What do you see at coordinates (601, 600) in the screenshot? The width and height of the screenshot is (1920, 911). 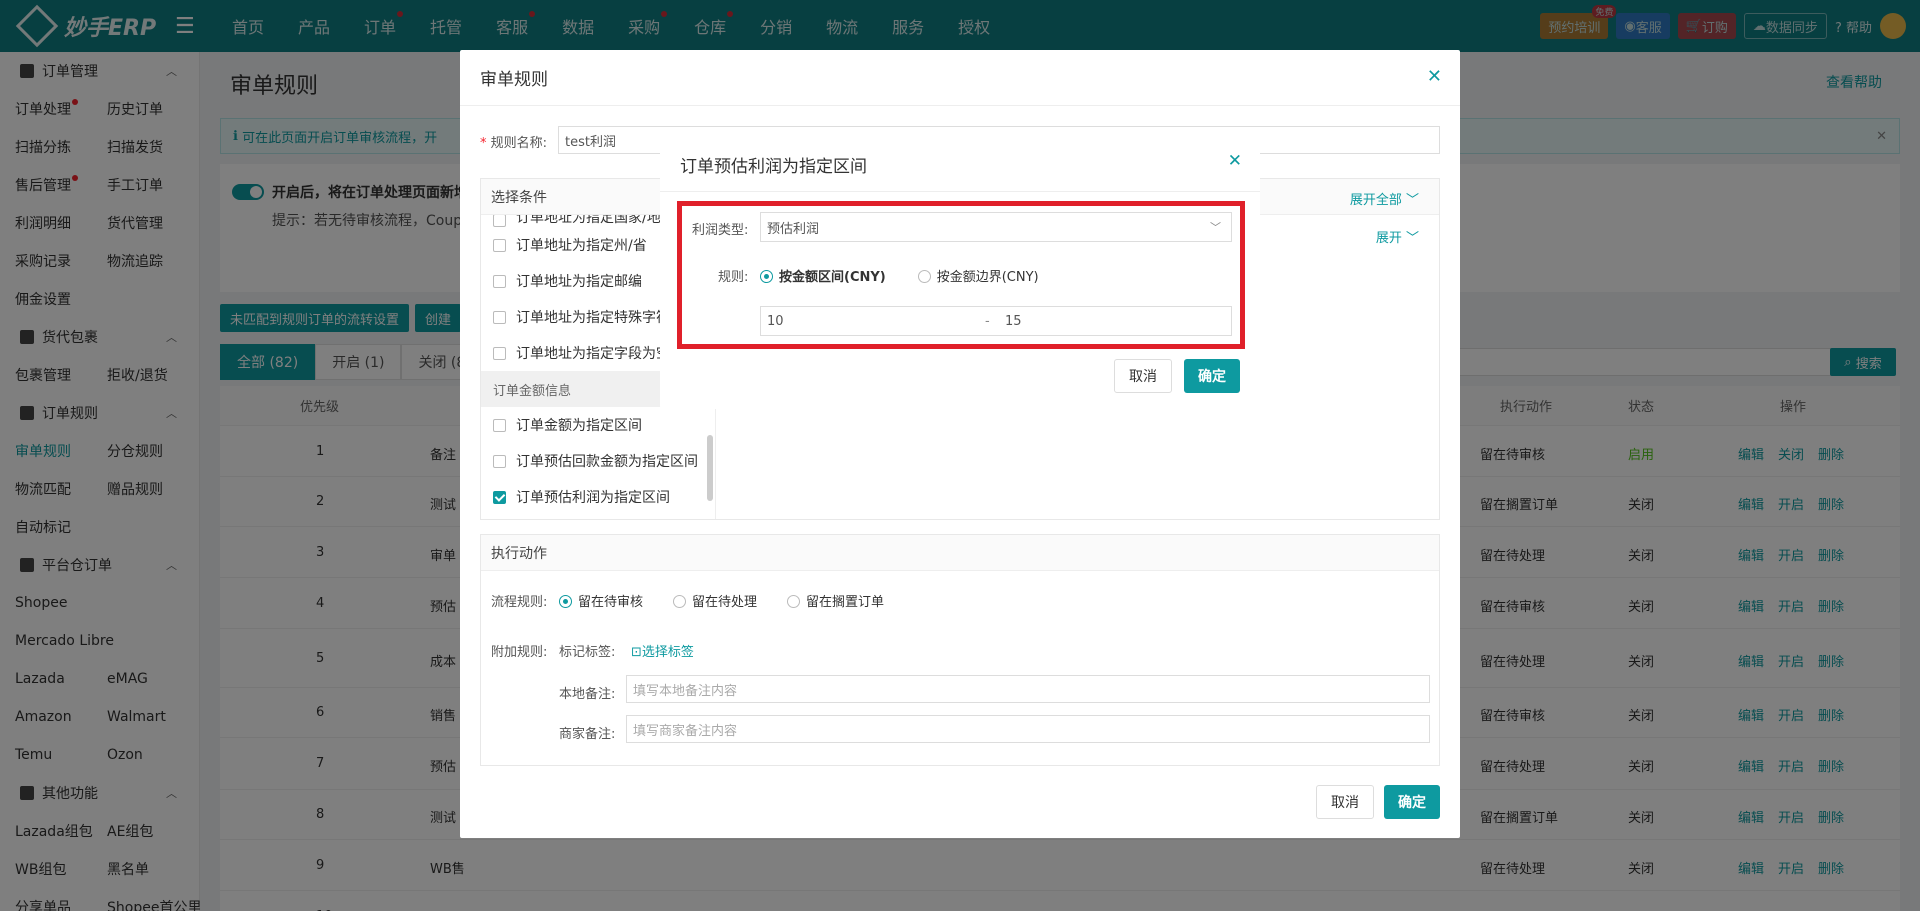 I see `flow-option-review: 留在待审核` at bounding box center [601, 600].